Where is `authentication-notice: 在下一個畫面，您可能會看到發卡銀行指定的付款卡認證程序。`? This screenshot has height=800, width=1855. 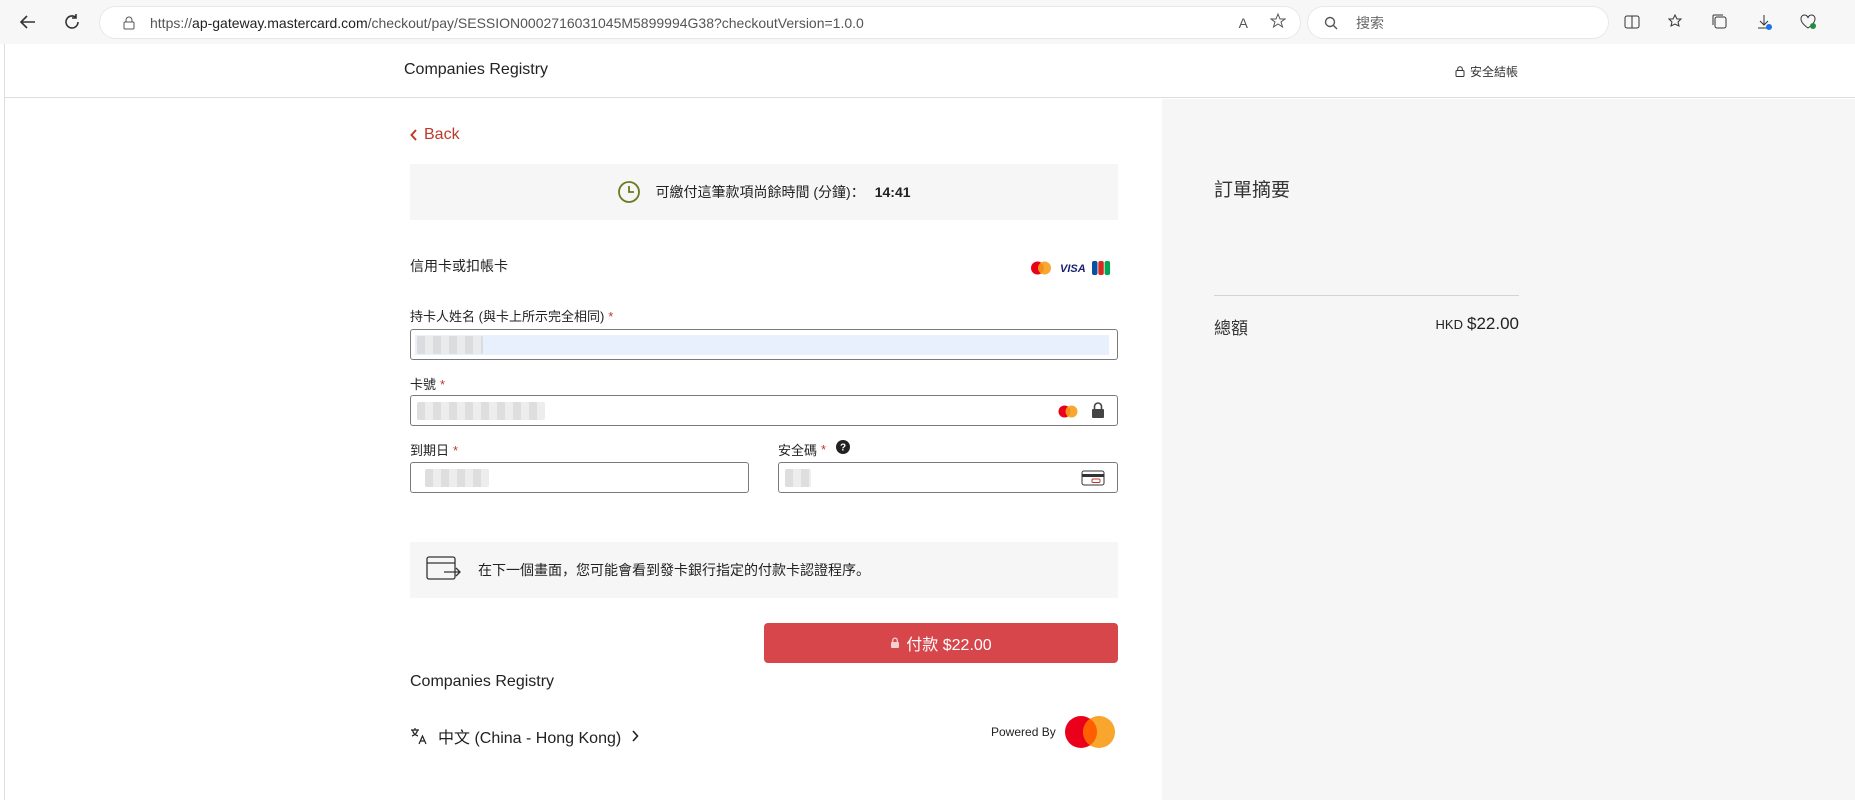 authentication-notice: 在下一個畫面，您可能會看到發卡銀行指定的付款卡認證程序。 is located at coordinates (764, 570).